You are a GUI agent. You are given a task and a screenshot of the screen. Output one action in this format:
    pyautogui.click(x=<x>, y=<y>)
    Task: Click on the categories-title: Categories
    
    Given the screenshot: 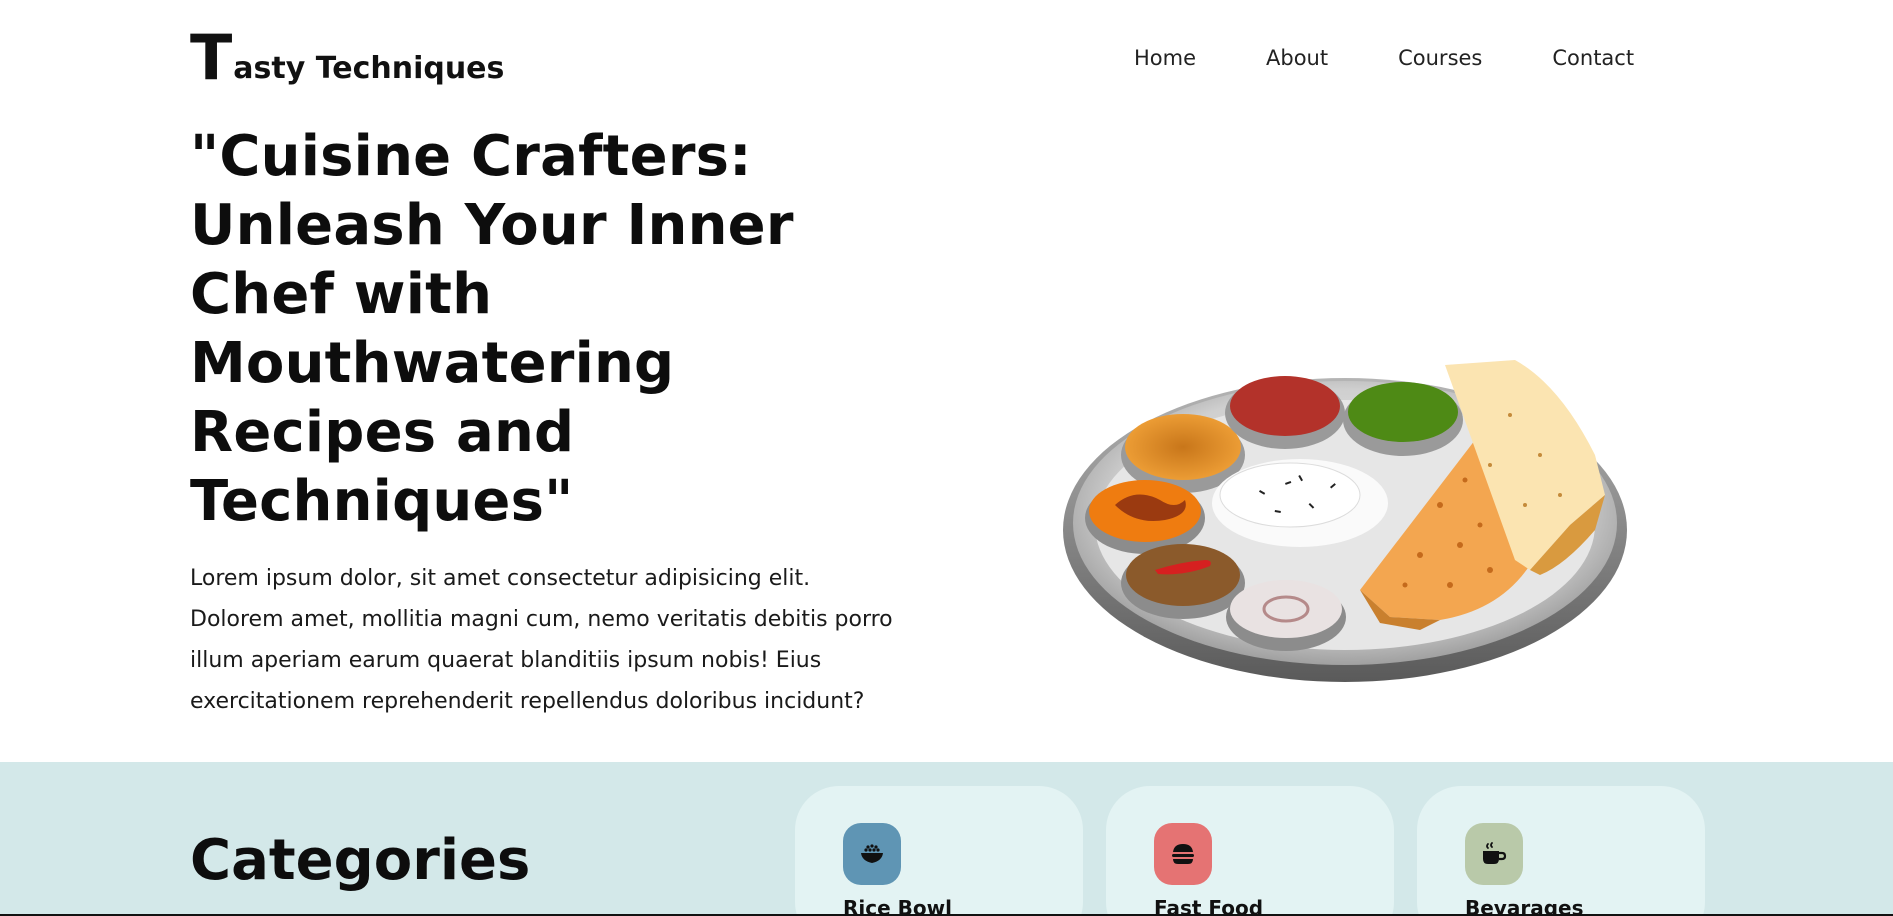 What is the action you would take?
    pyautogui.click(x=360, y=860)
    